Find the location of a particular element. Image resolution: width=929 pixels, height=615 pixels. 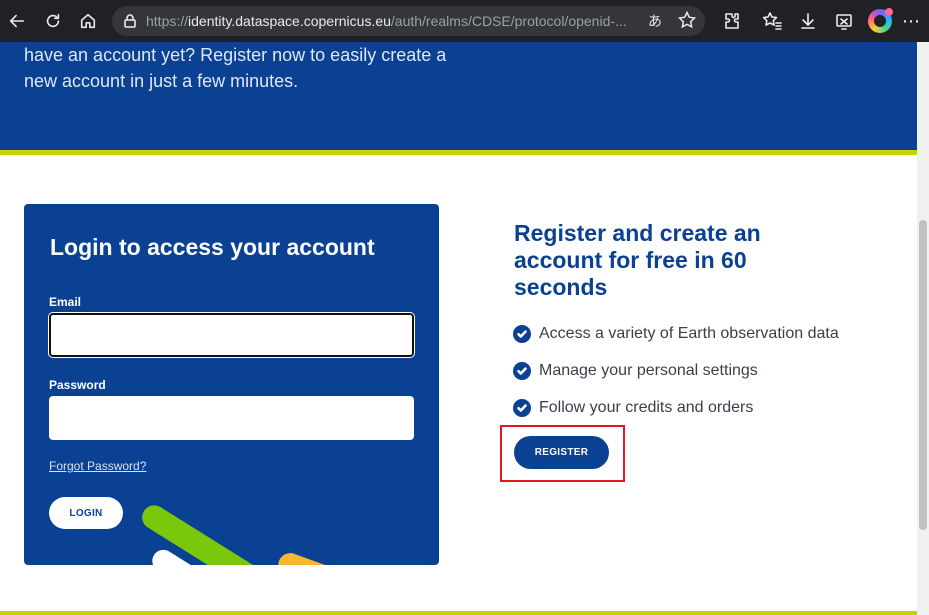

screenshot-icon is located at coordinates (844, 21).